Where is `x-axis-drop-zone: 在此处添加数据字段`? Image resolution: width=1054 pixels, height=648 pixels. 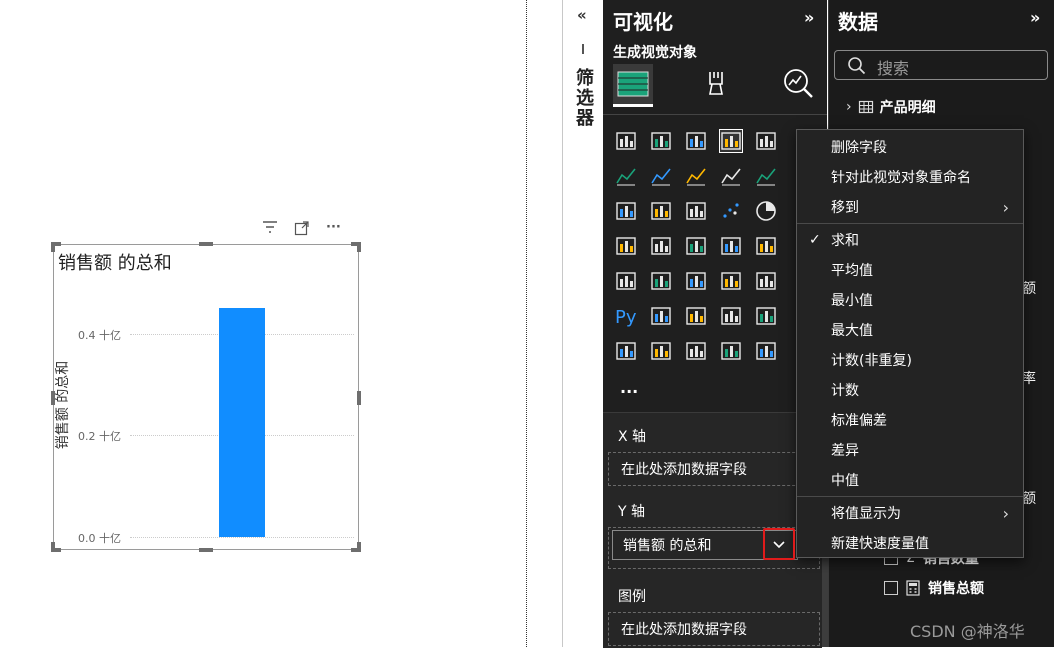
x-axis-drop-zone: 在此处添加数据字段 is located at coordinates (714, 469).